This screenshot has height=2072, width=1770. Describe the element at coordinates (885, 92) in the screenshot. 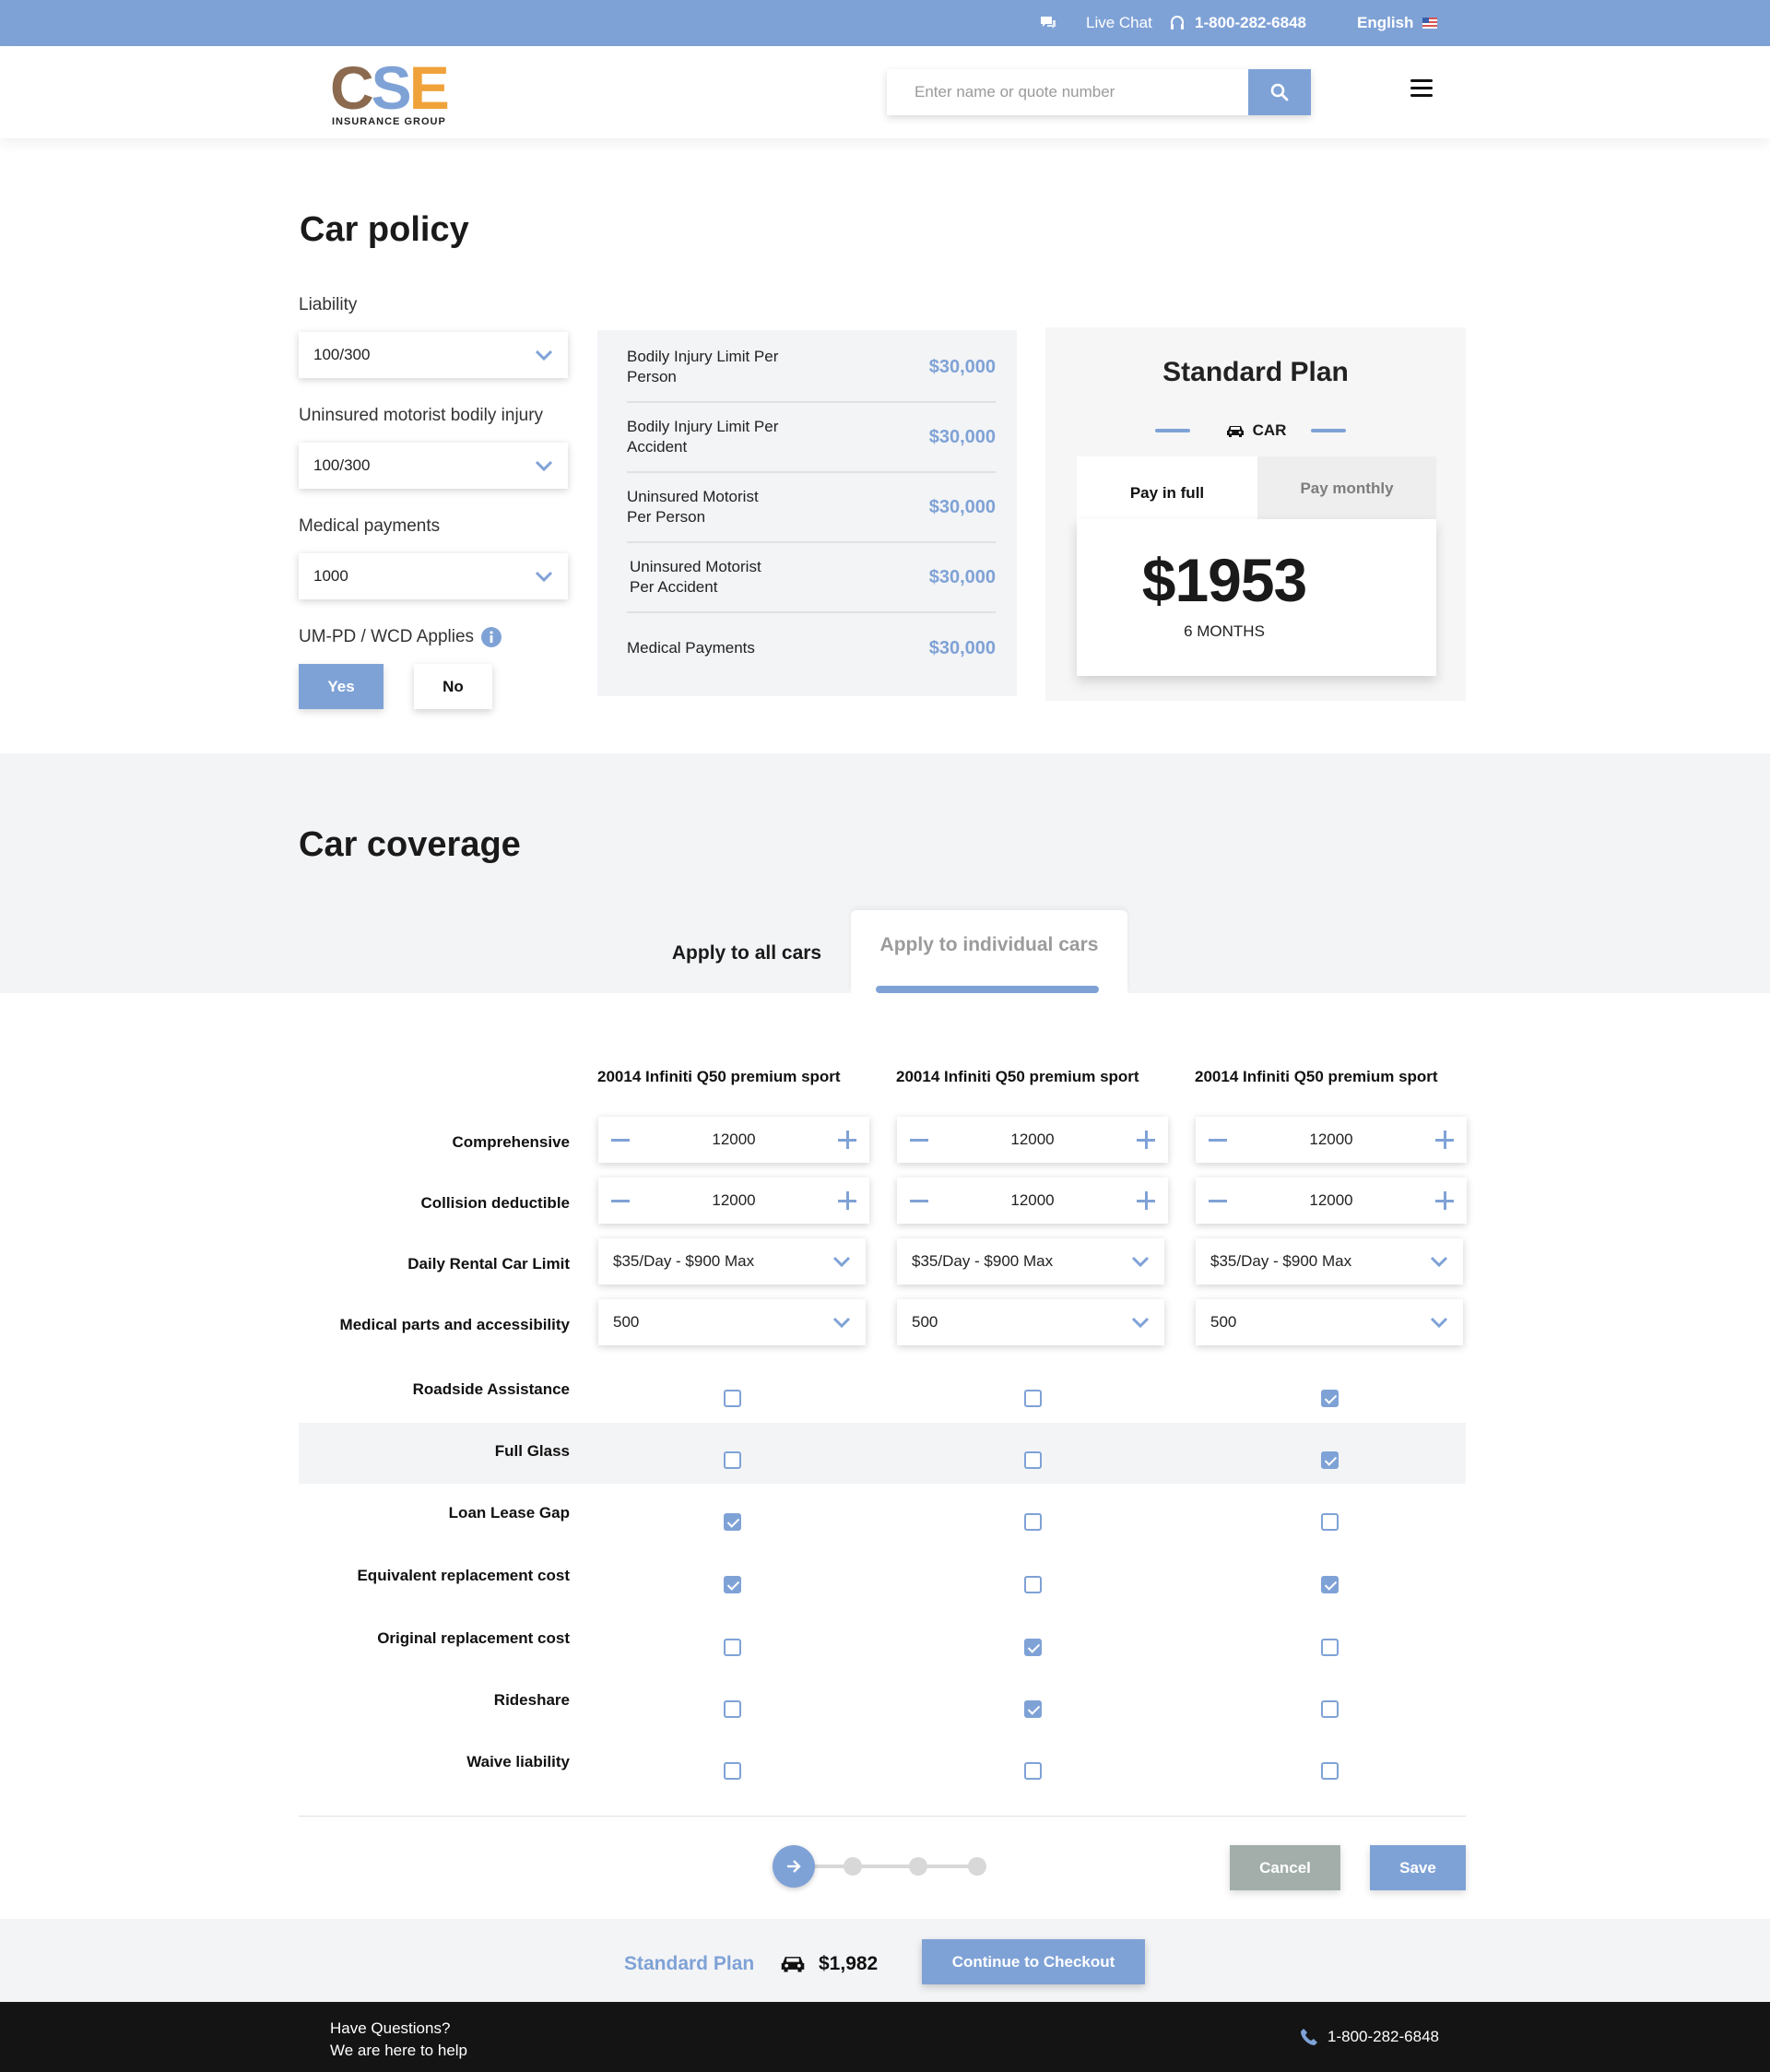

I see `site-header: CSE INSURANCE GROUP` at that location.